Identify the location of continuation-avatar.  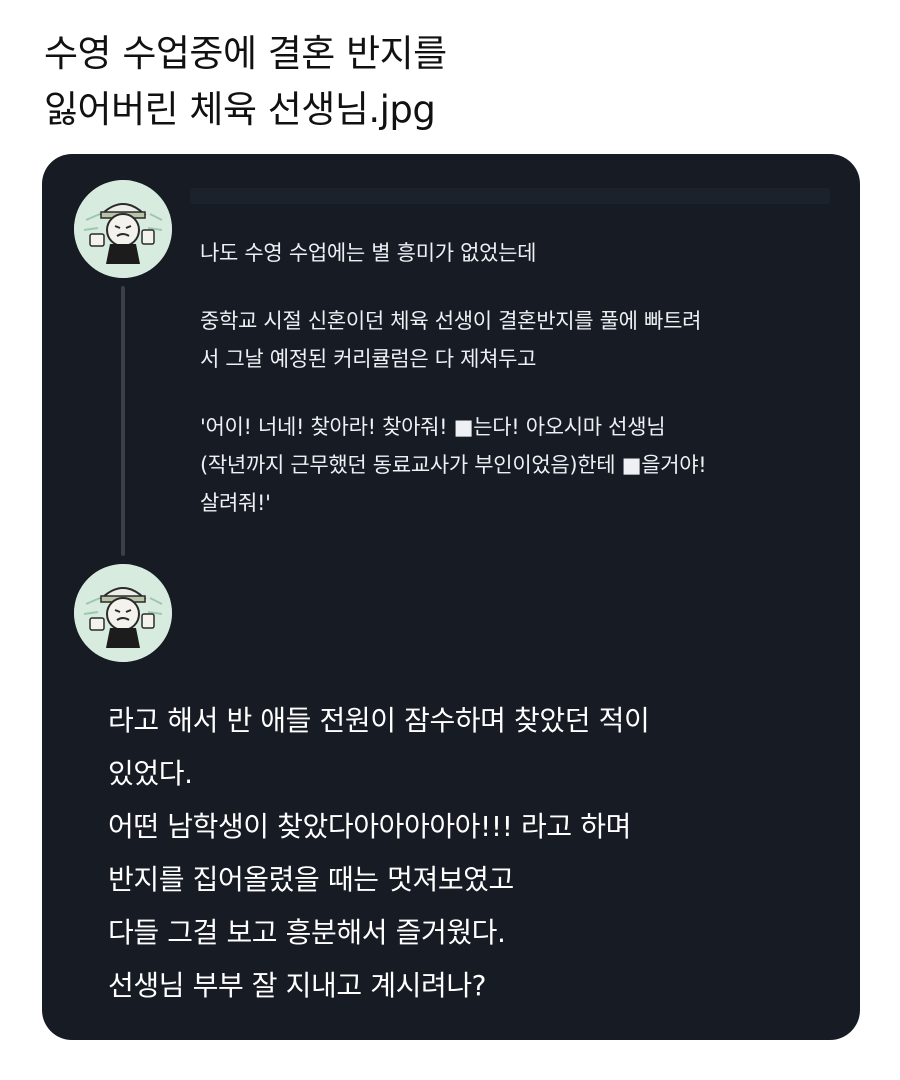
(123, 613).